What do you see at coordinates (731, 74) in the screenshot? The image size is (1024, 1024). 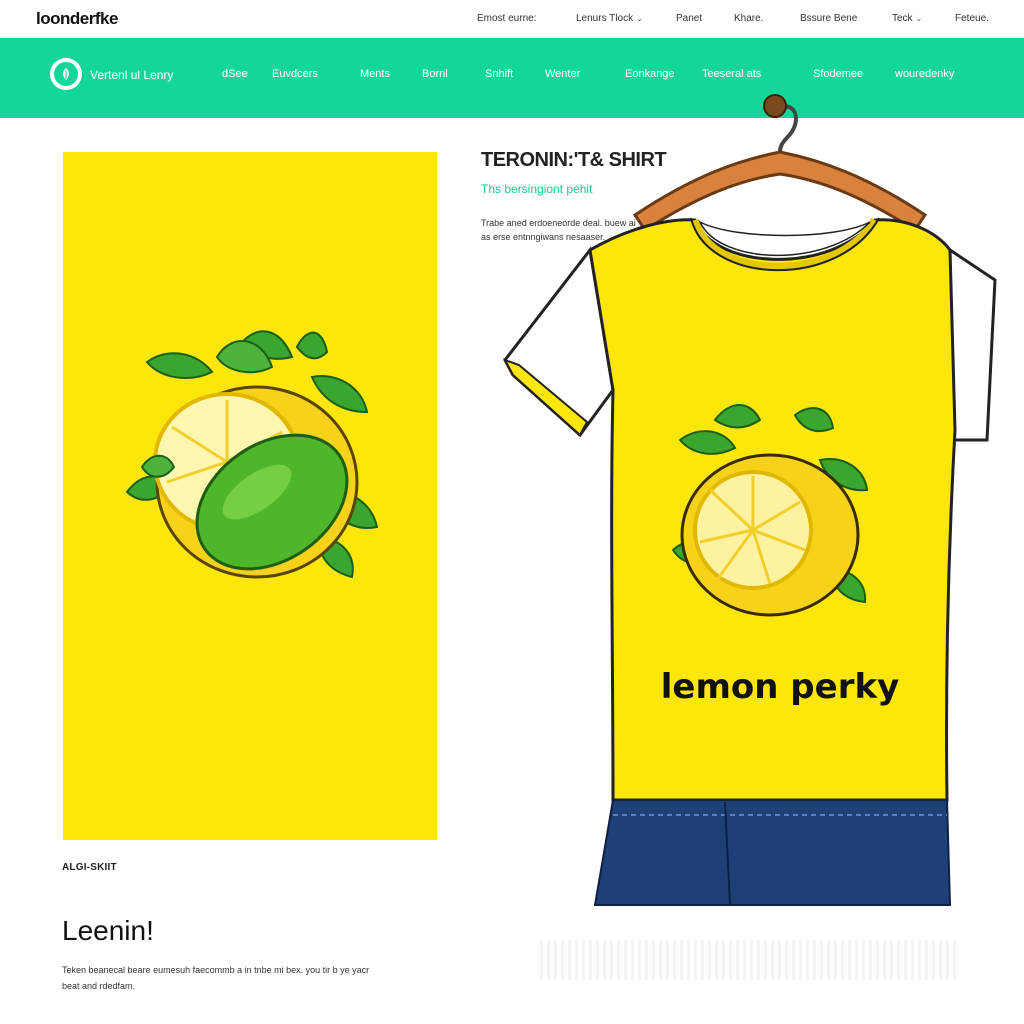 I see `nav-item-8: Teeseral ats` at bounding box center [731, 74].